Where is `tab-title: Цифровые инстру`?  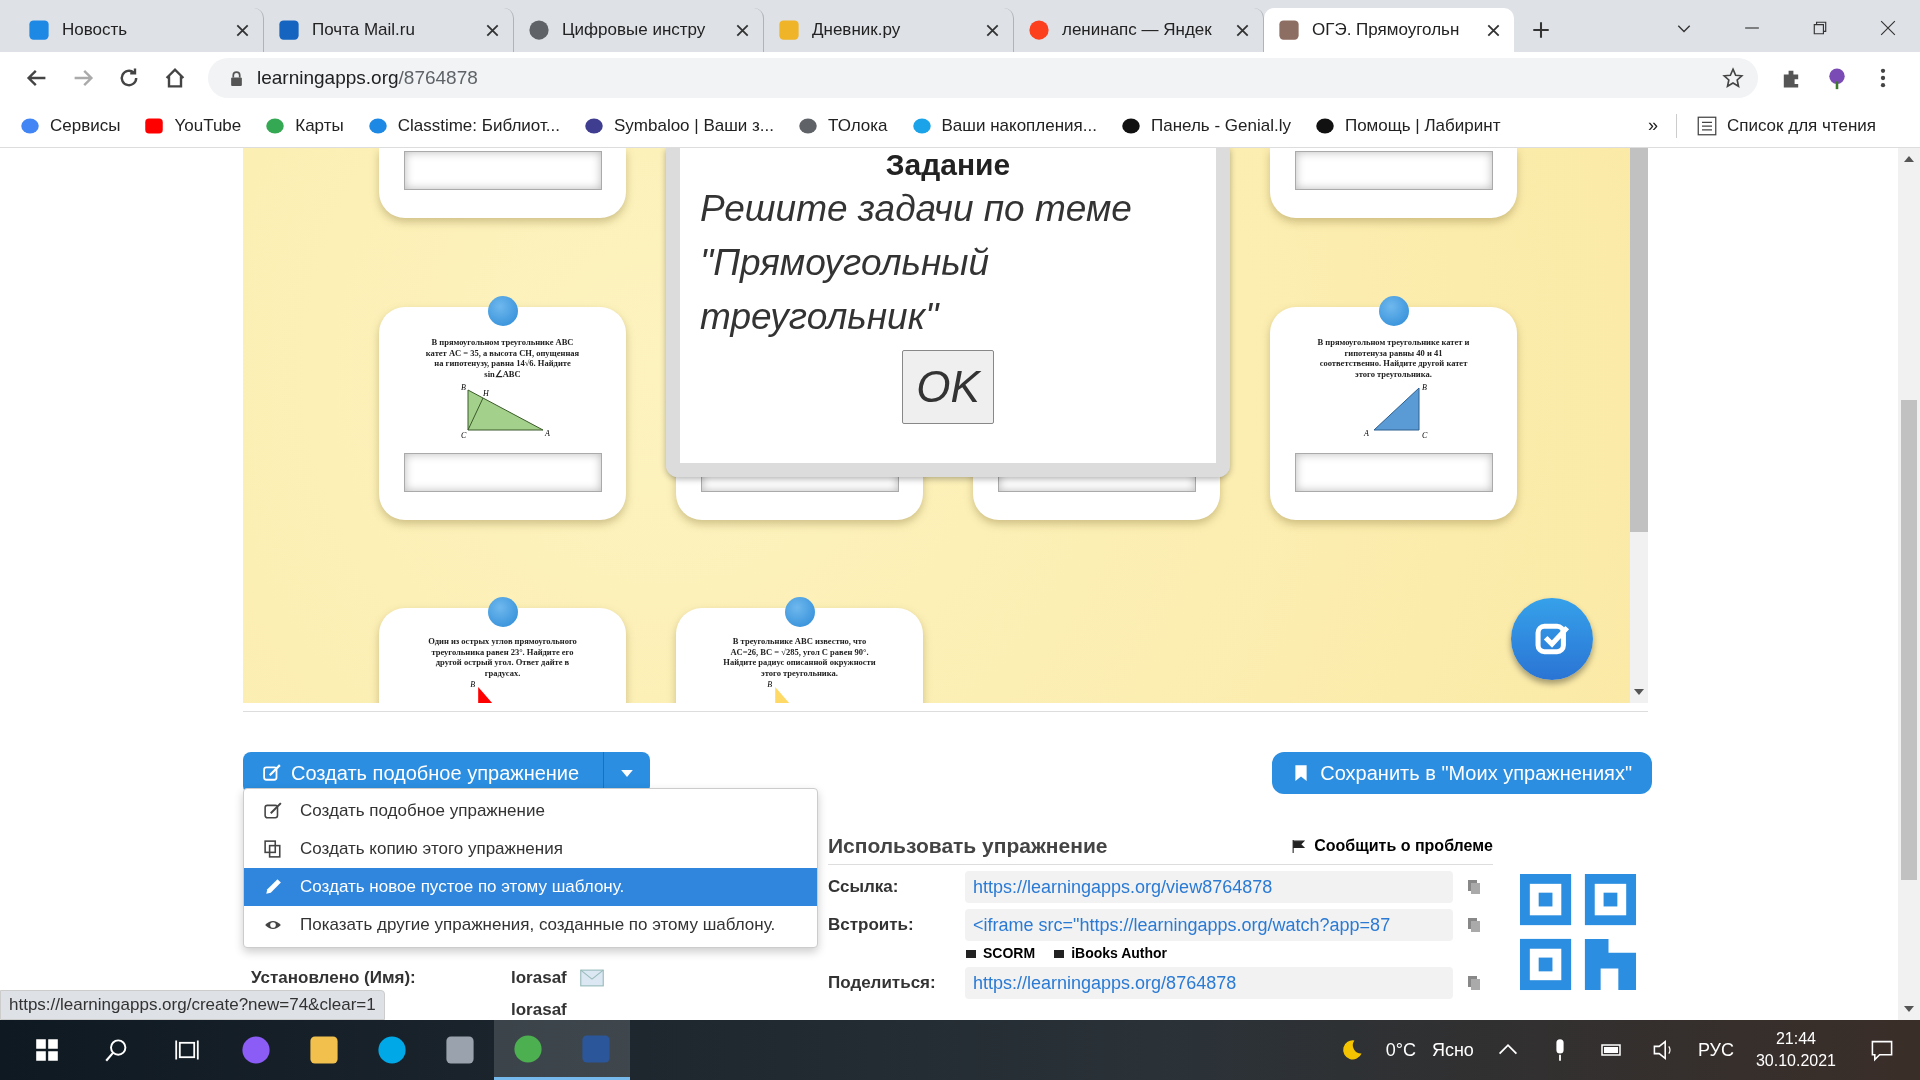
tab-title: Цифровые инстру is located at coordinates (634, 30).